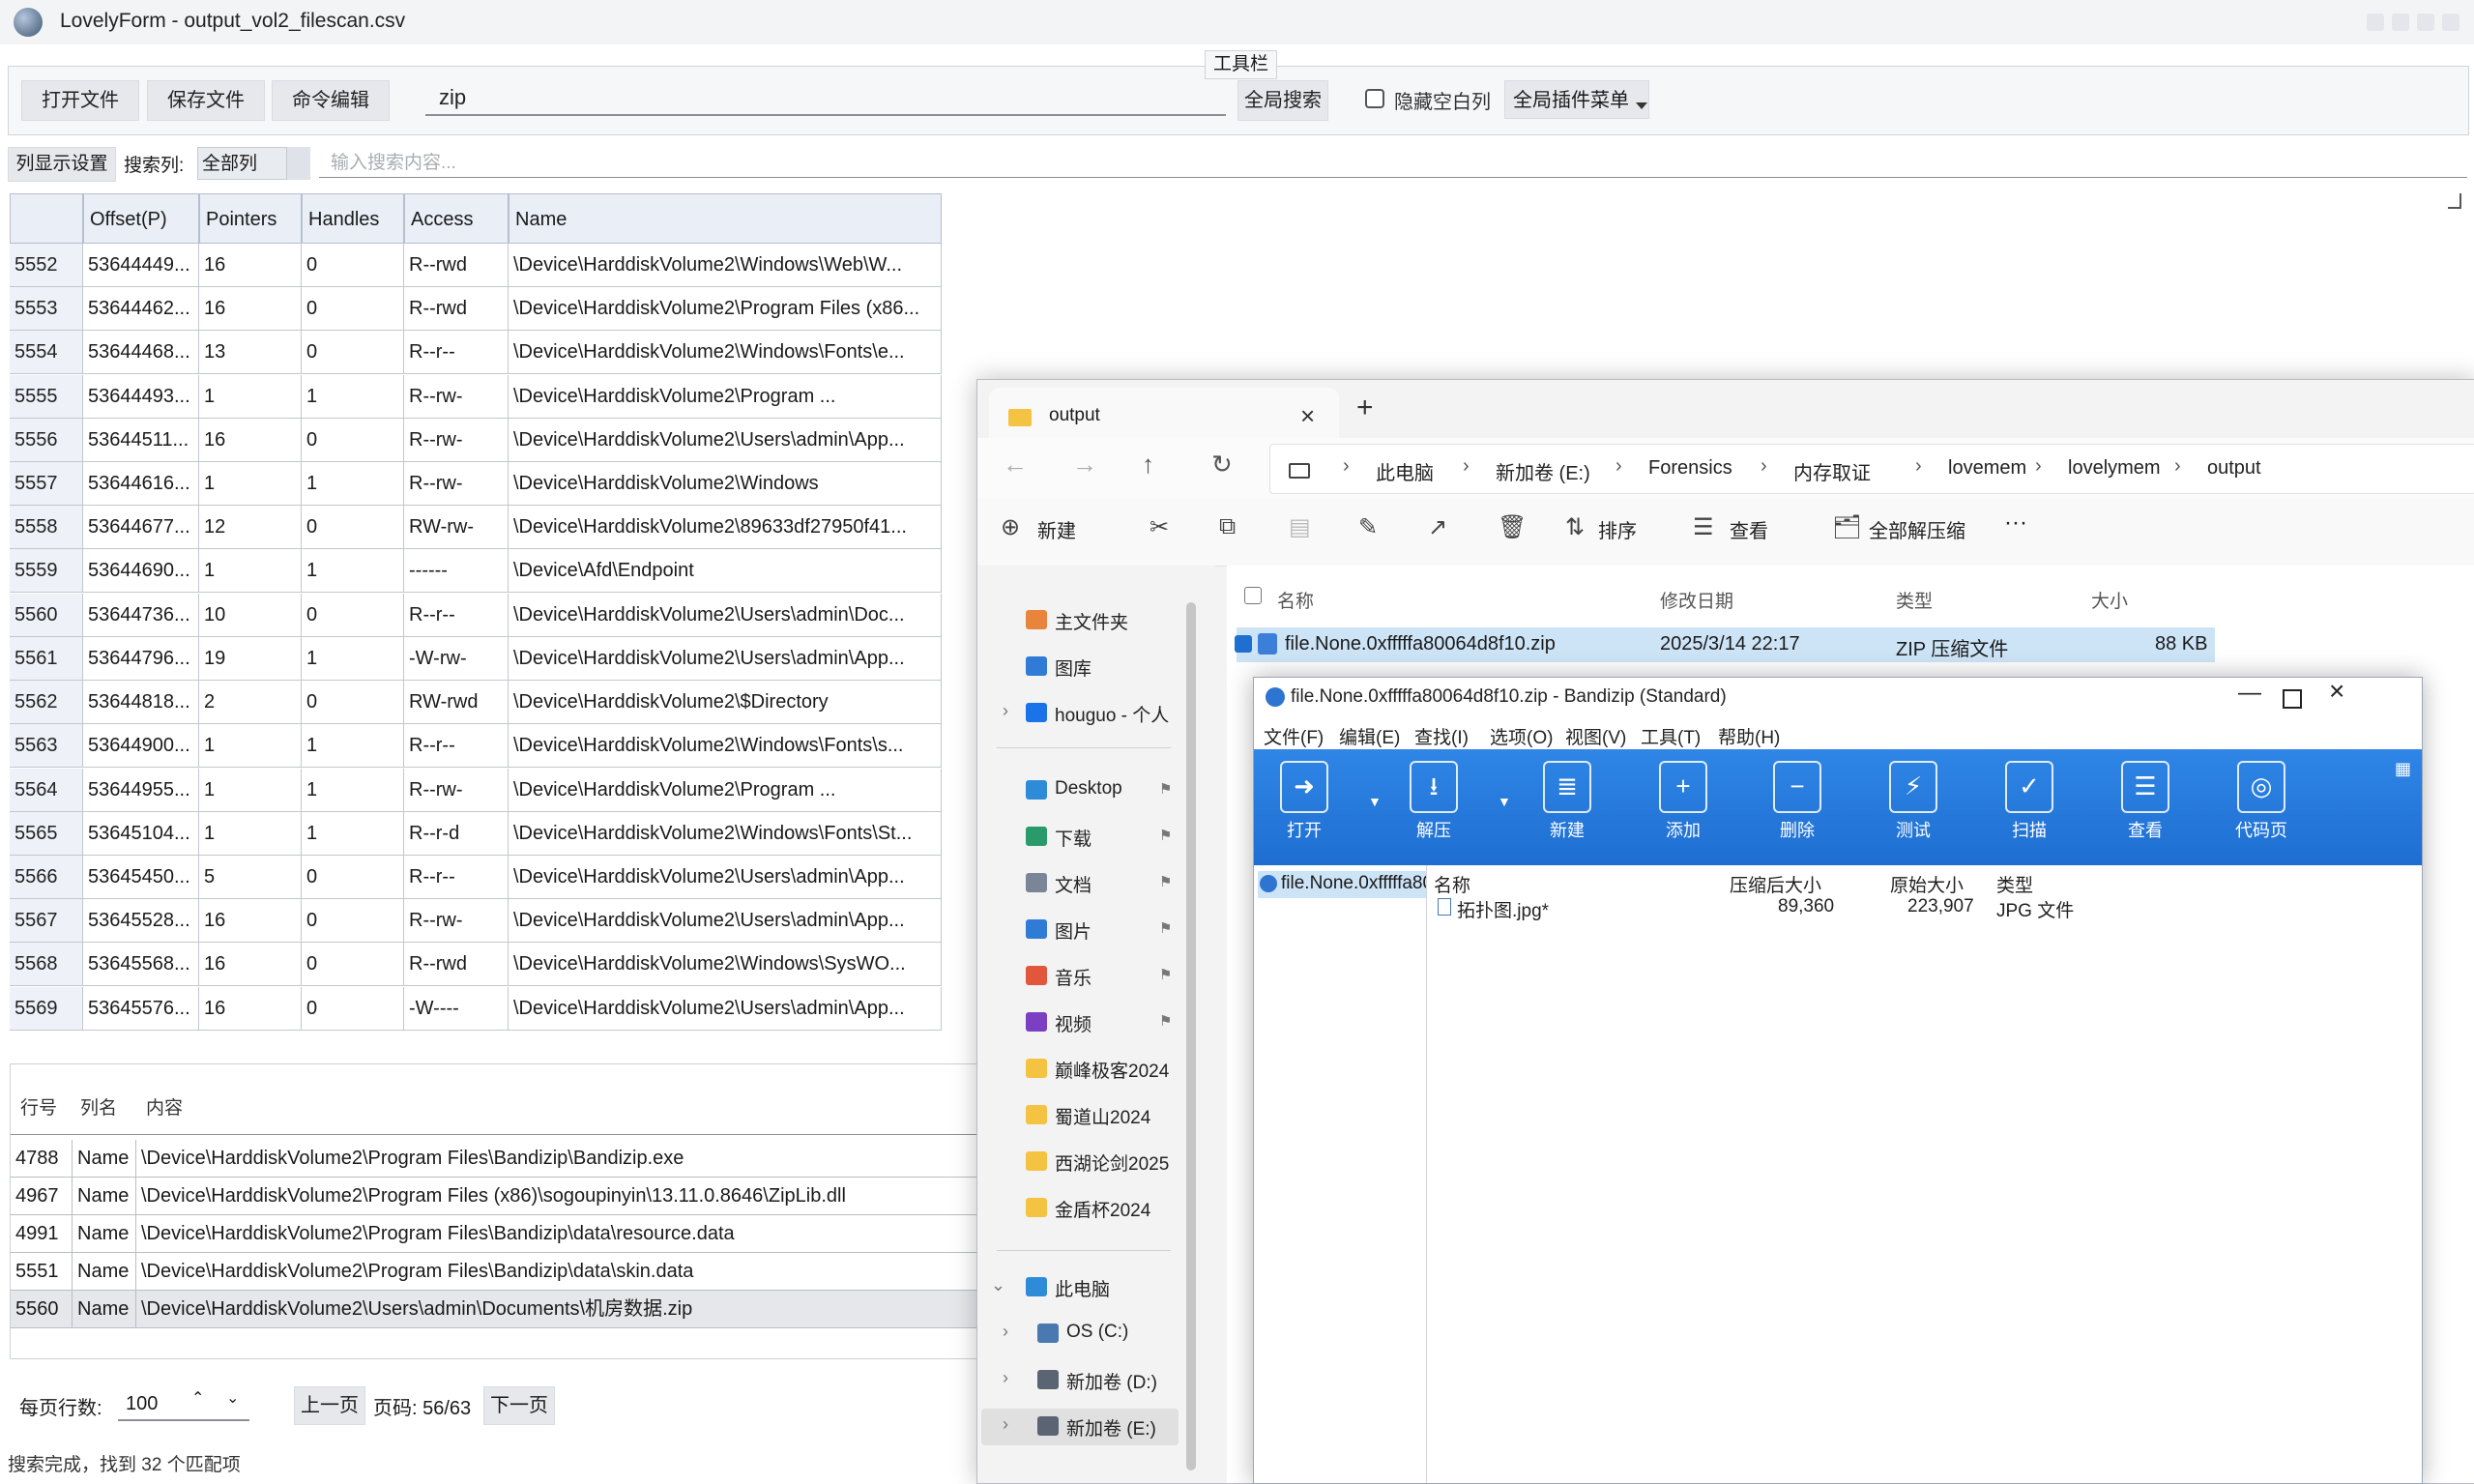  Describe the element at coordinates (42, 1159) in the screenshot. I see `result-line: 4788` at that location.